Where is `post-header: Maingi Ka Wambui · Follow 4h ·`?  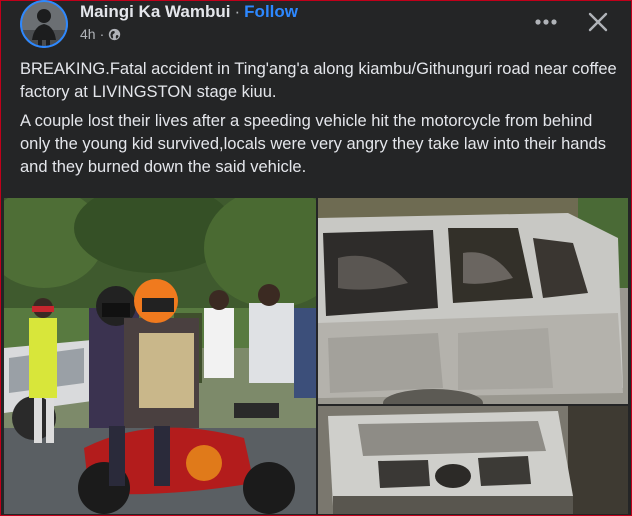 post-header: Maingi Ka Wambui · Follow 4h · is located at coordinates (320, 24).